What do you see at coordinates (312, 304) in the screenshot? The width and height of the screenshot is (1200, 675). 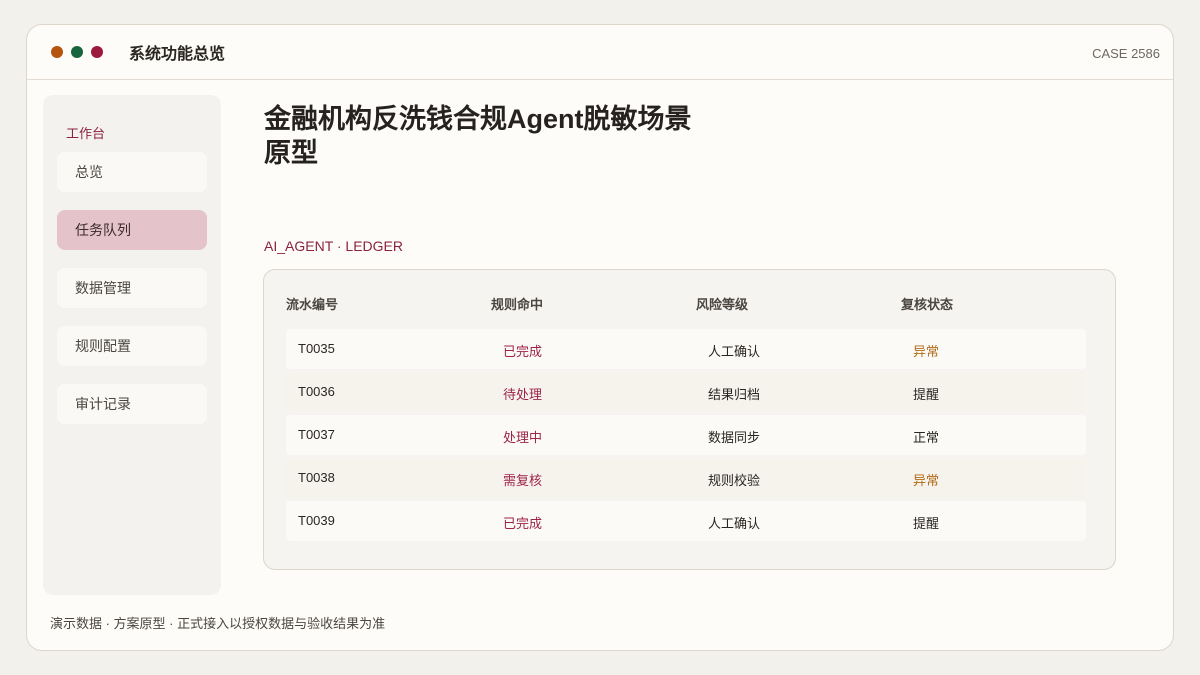 I see `column-header-id: 流水编号` at bounding box center [312, 304].